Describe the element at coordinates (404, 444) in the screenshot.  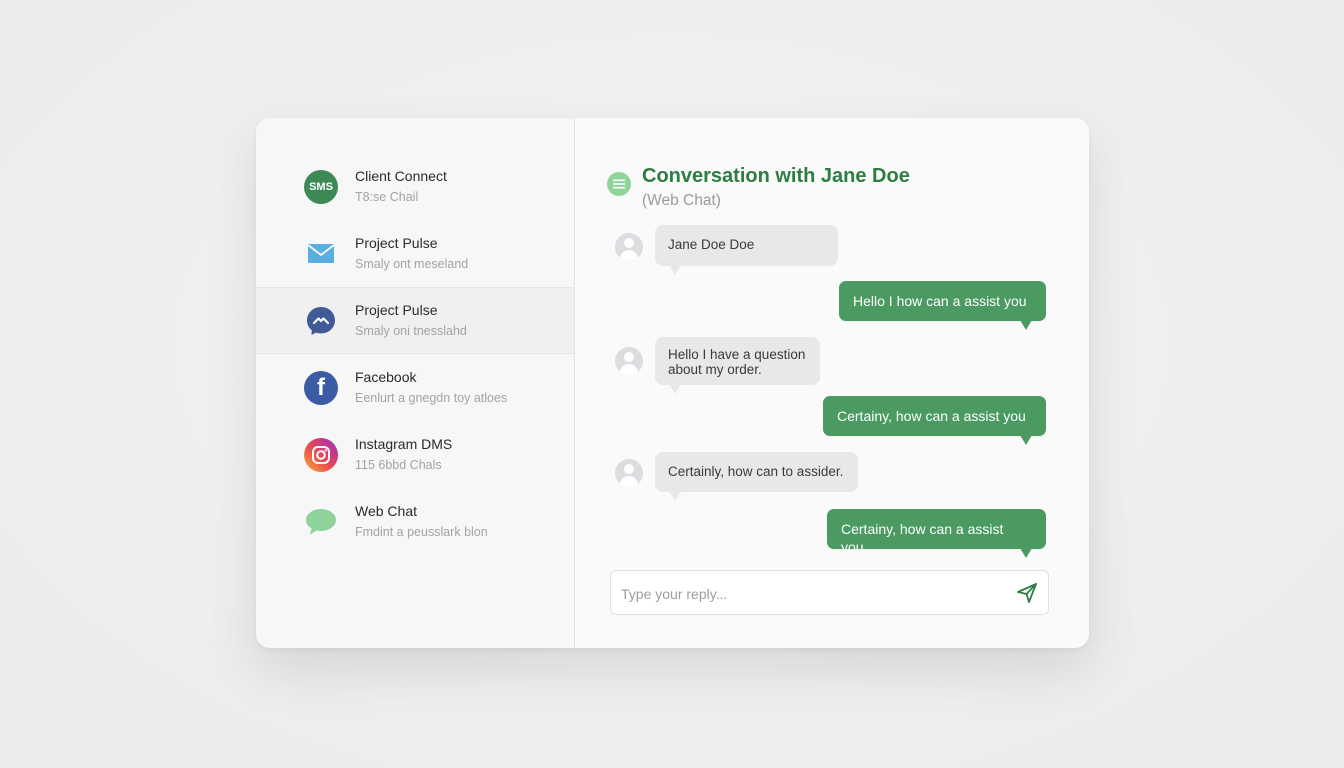
I see `channel-name: Instagram DMS` at that location.